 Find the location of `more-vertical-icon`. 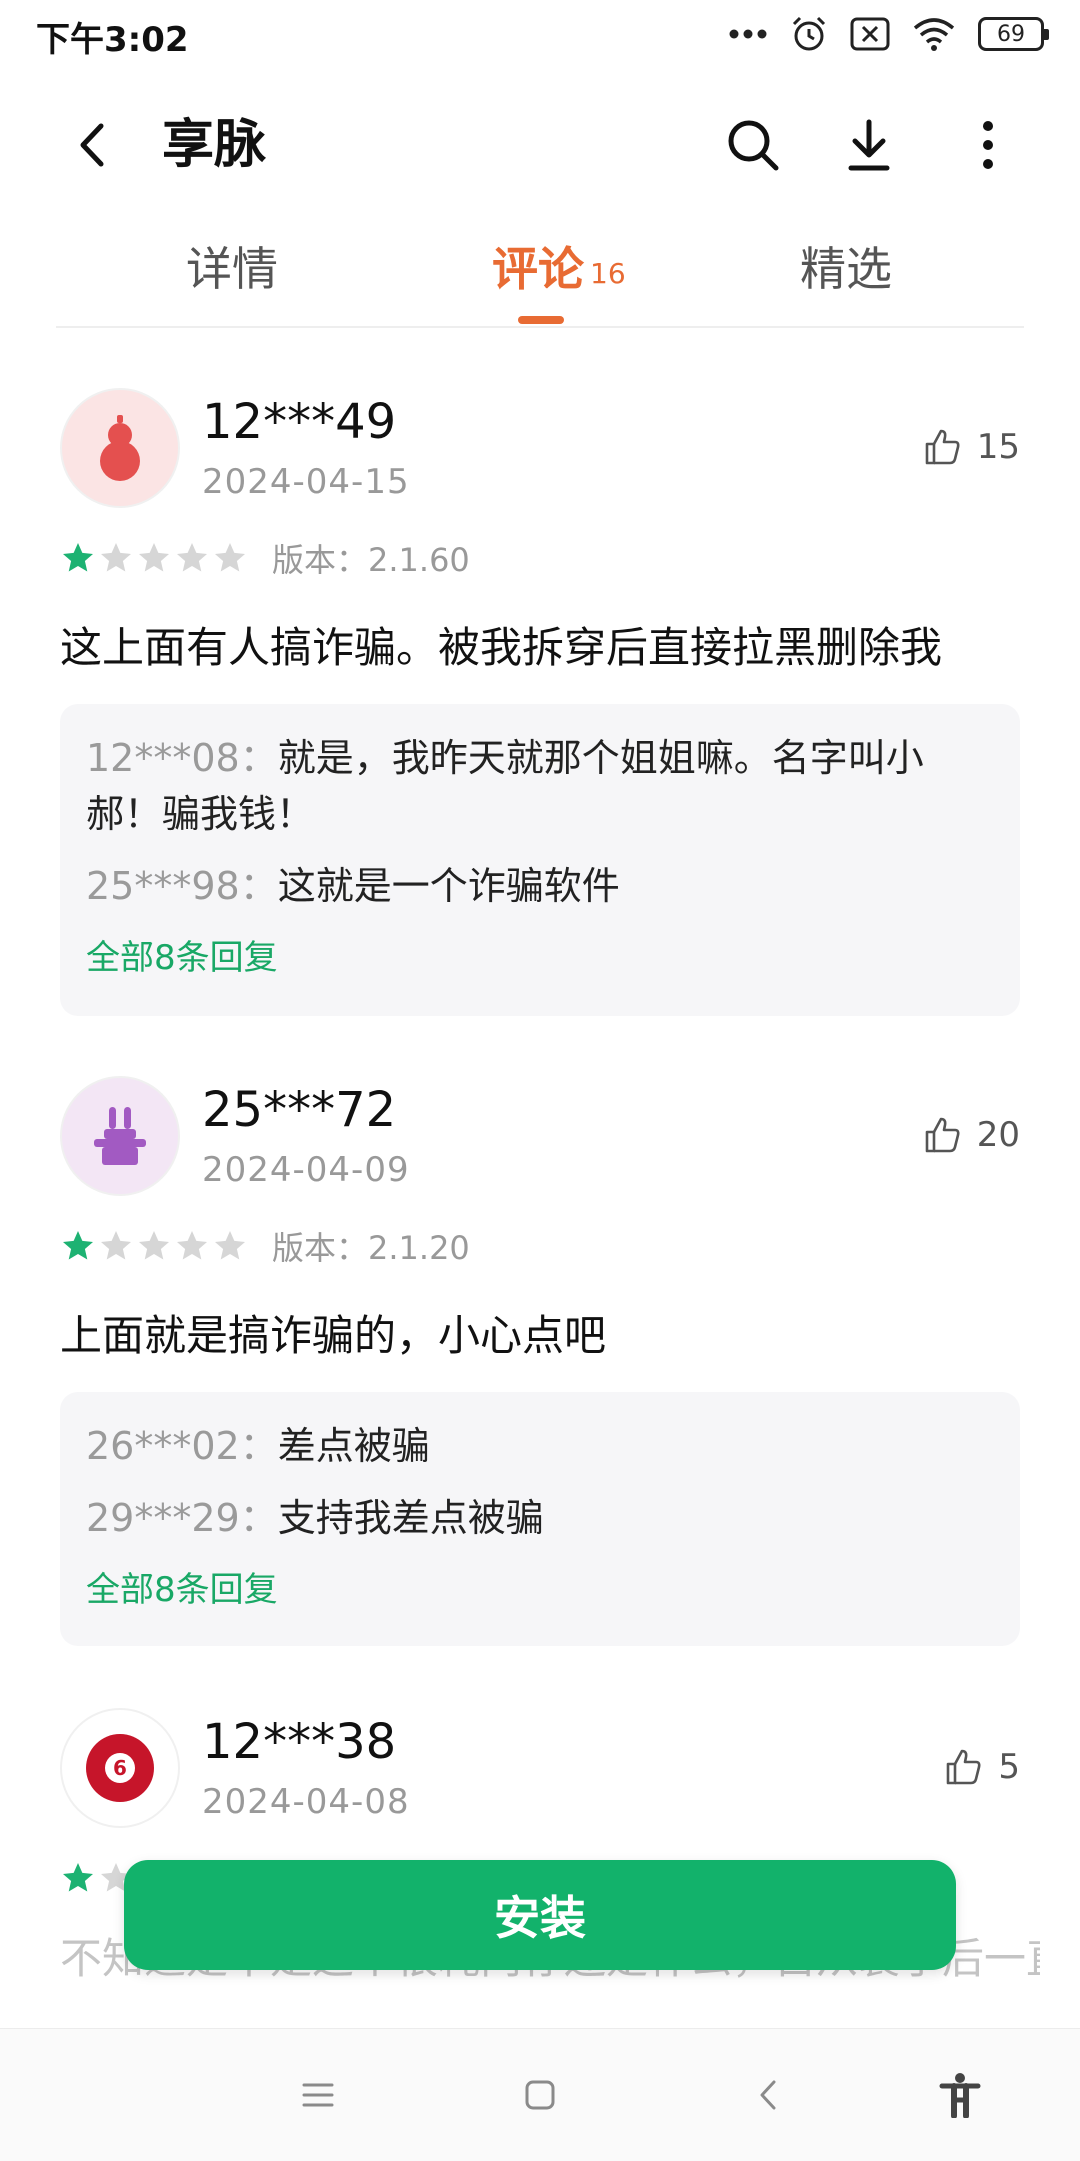

more-vertical-icon is located at coordinates (988, 145).